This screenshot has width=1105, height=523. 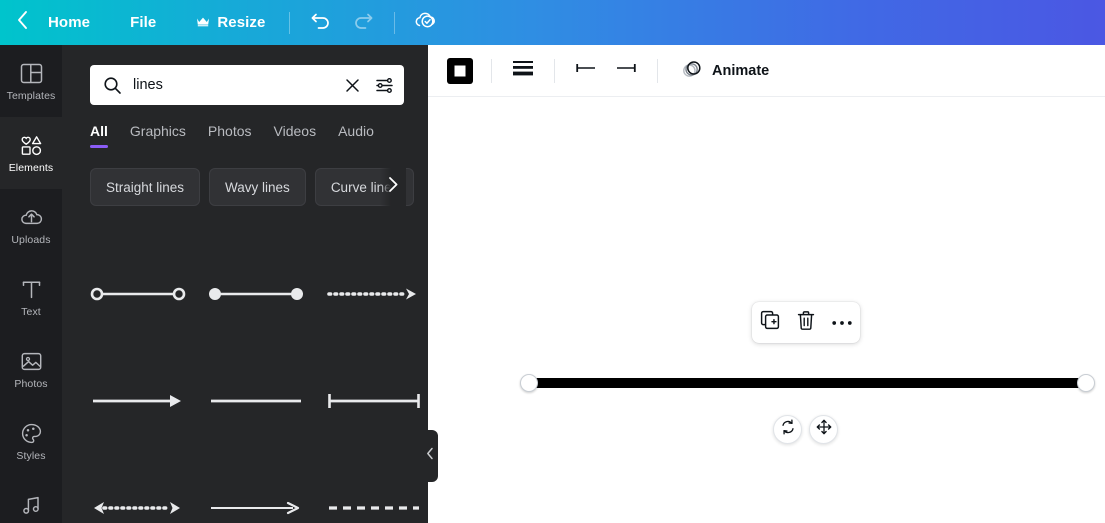 What do you see at coordinates (241, 22) in the screenshot?
I see `resize-label: Resize` at bounding box center [241, 22].